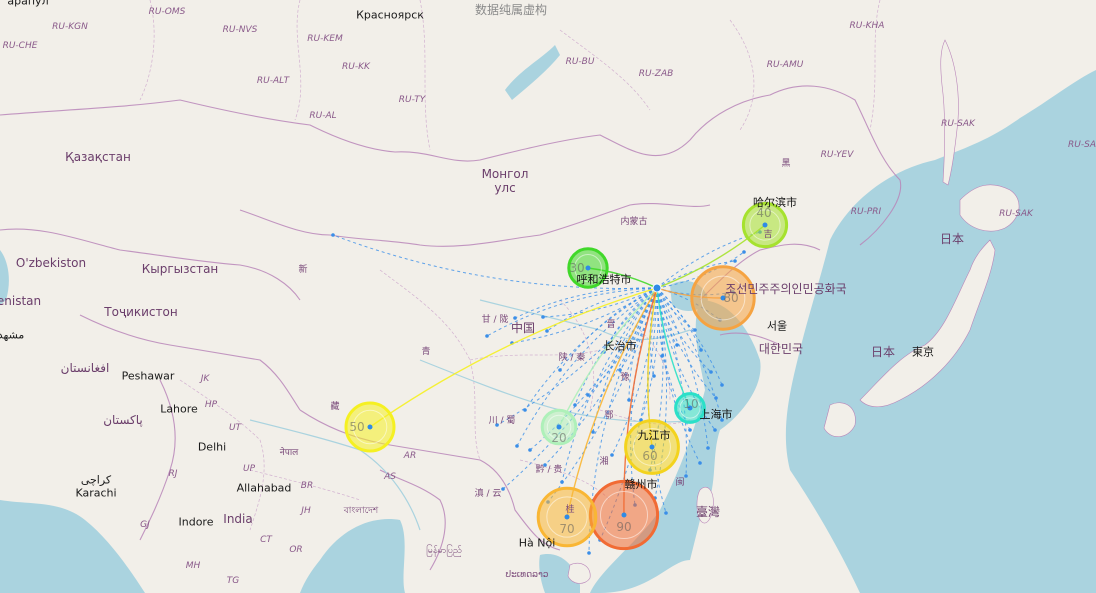 The height and width of the screenshot is (593, 1096). Describe the element at coordinates (20, 45) in the screenshot. I see `region-label-ru-che: RU-CHE` at that location.